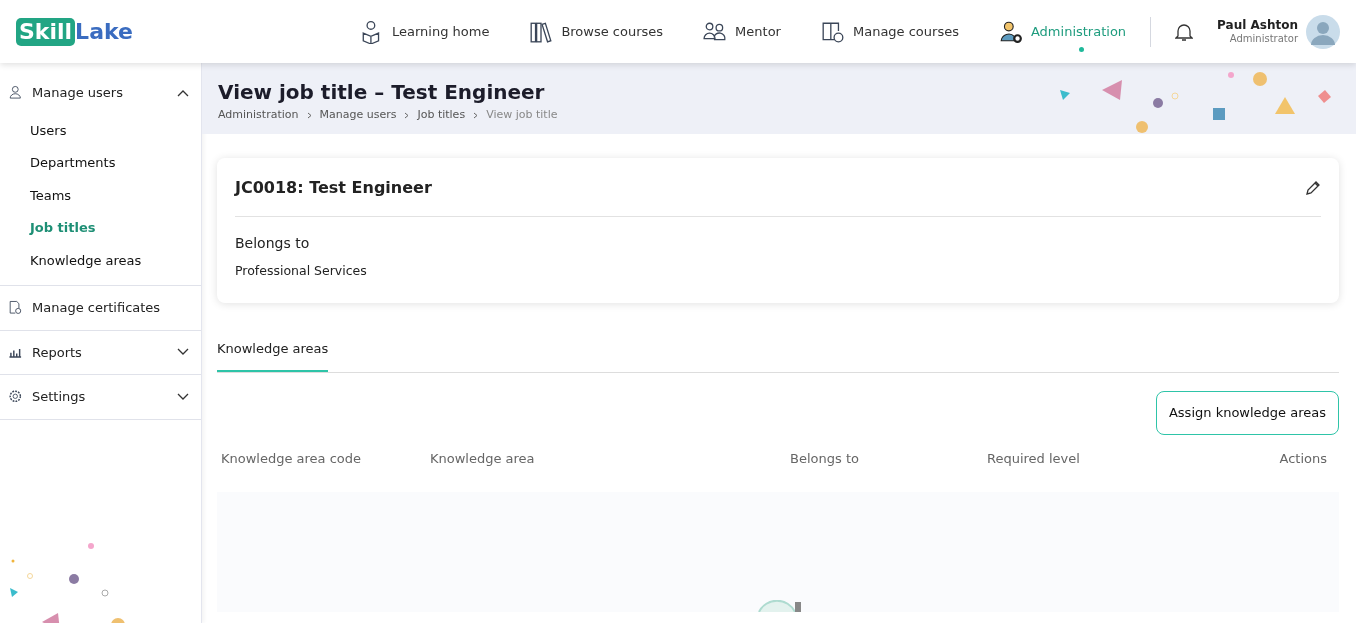  What do you see at coordinates (292, 458) in the screenshot?
I see `column-header: Knowledge area code` at bounding box center [292, 458].